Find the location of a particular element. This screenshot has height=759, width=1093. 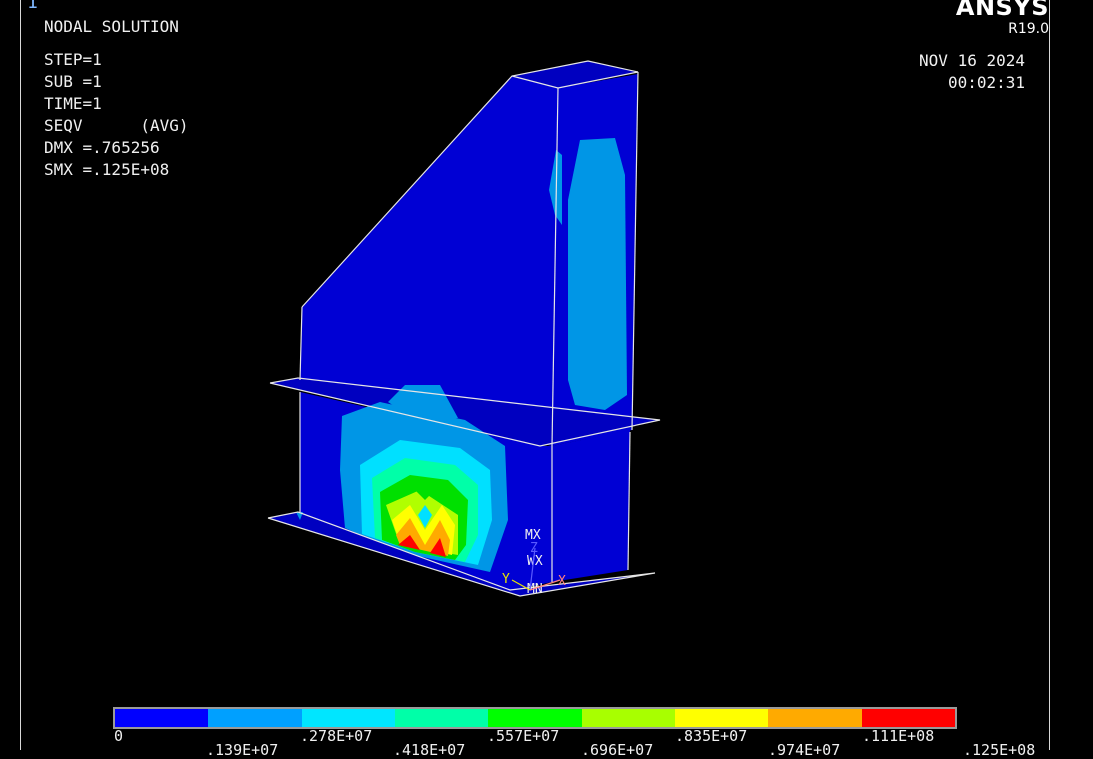

legend-tick-6: .835E+07 is located at coordinates (711, 736).